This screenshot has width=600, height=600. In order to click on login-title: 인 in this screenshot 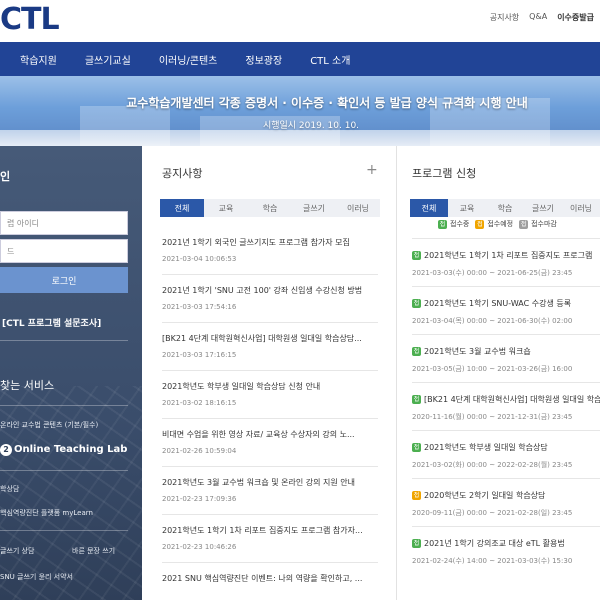, I will do `click(5, 176)`.